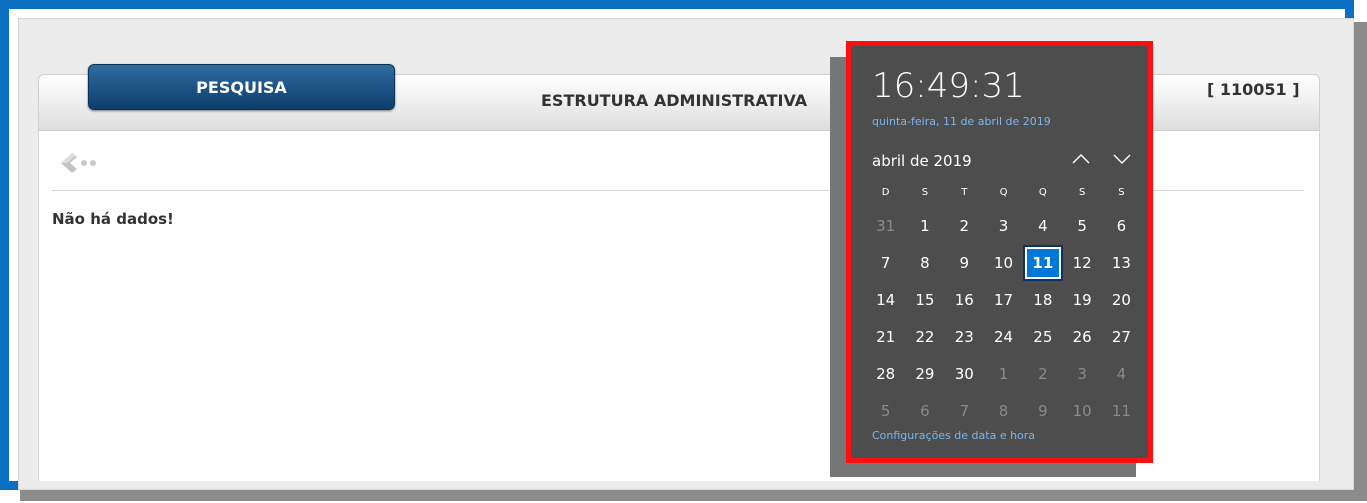 Image resolution: width=1367 pixels, height=503 pixels. I want to click on tab-pesquisa: PESQUISA, so click(241, 87).